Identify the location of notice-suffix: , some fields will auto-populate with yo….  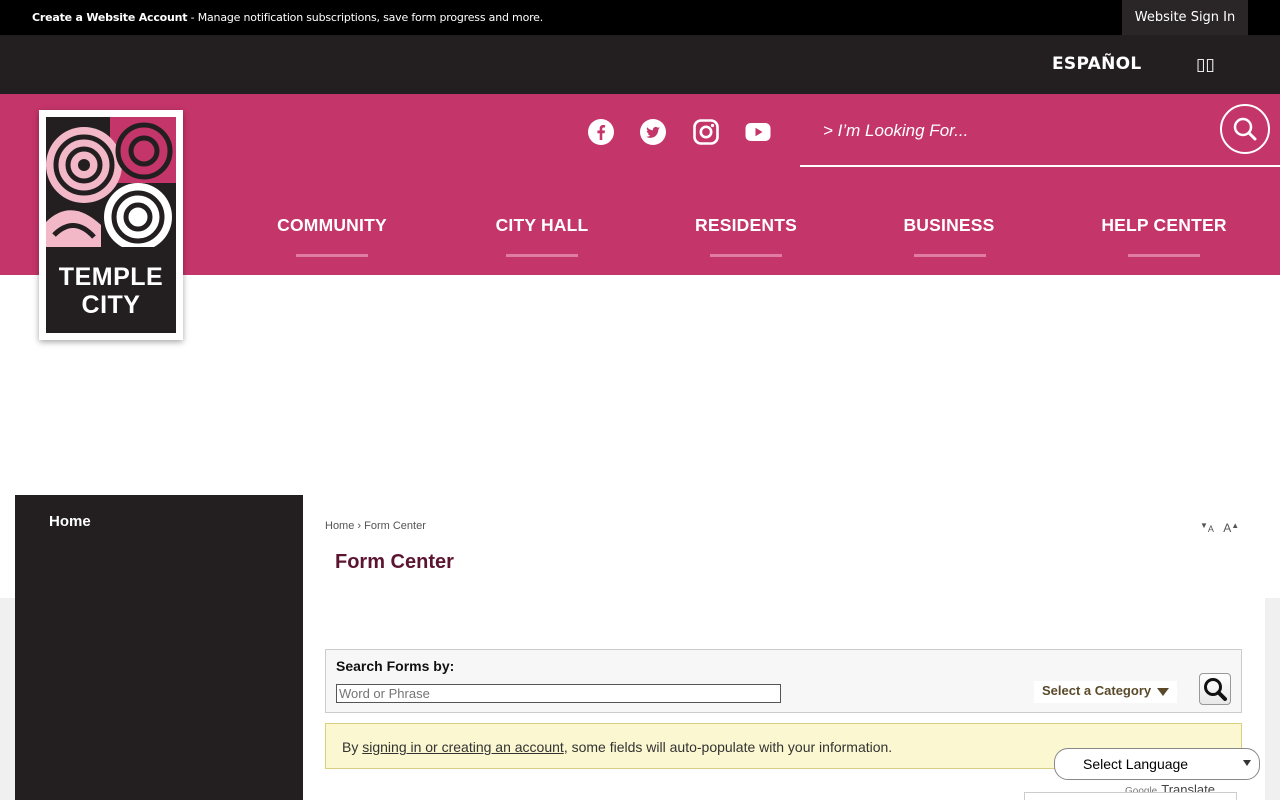
(728, 747).